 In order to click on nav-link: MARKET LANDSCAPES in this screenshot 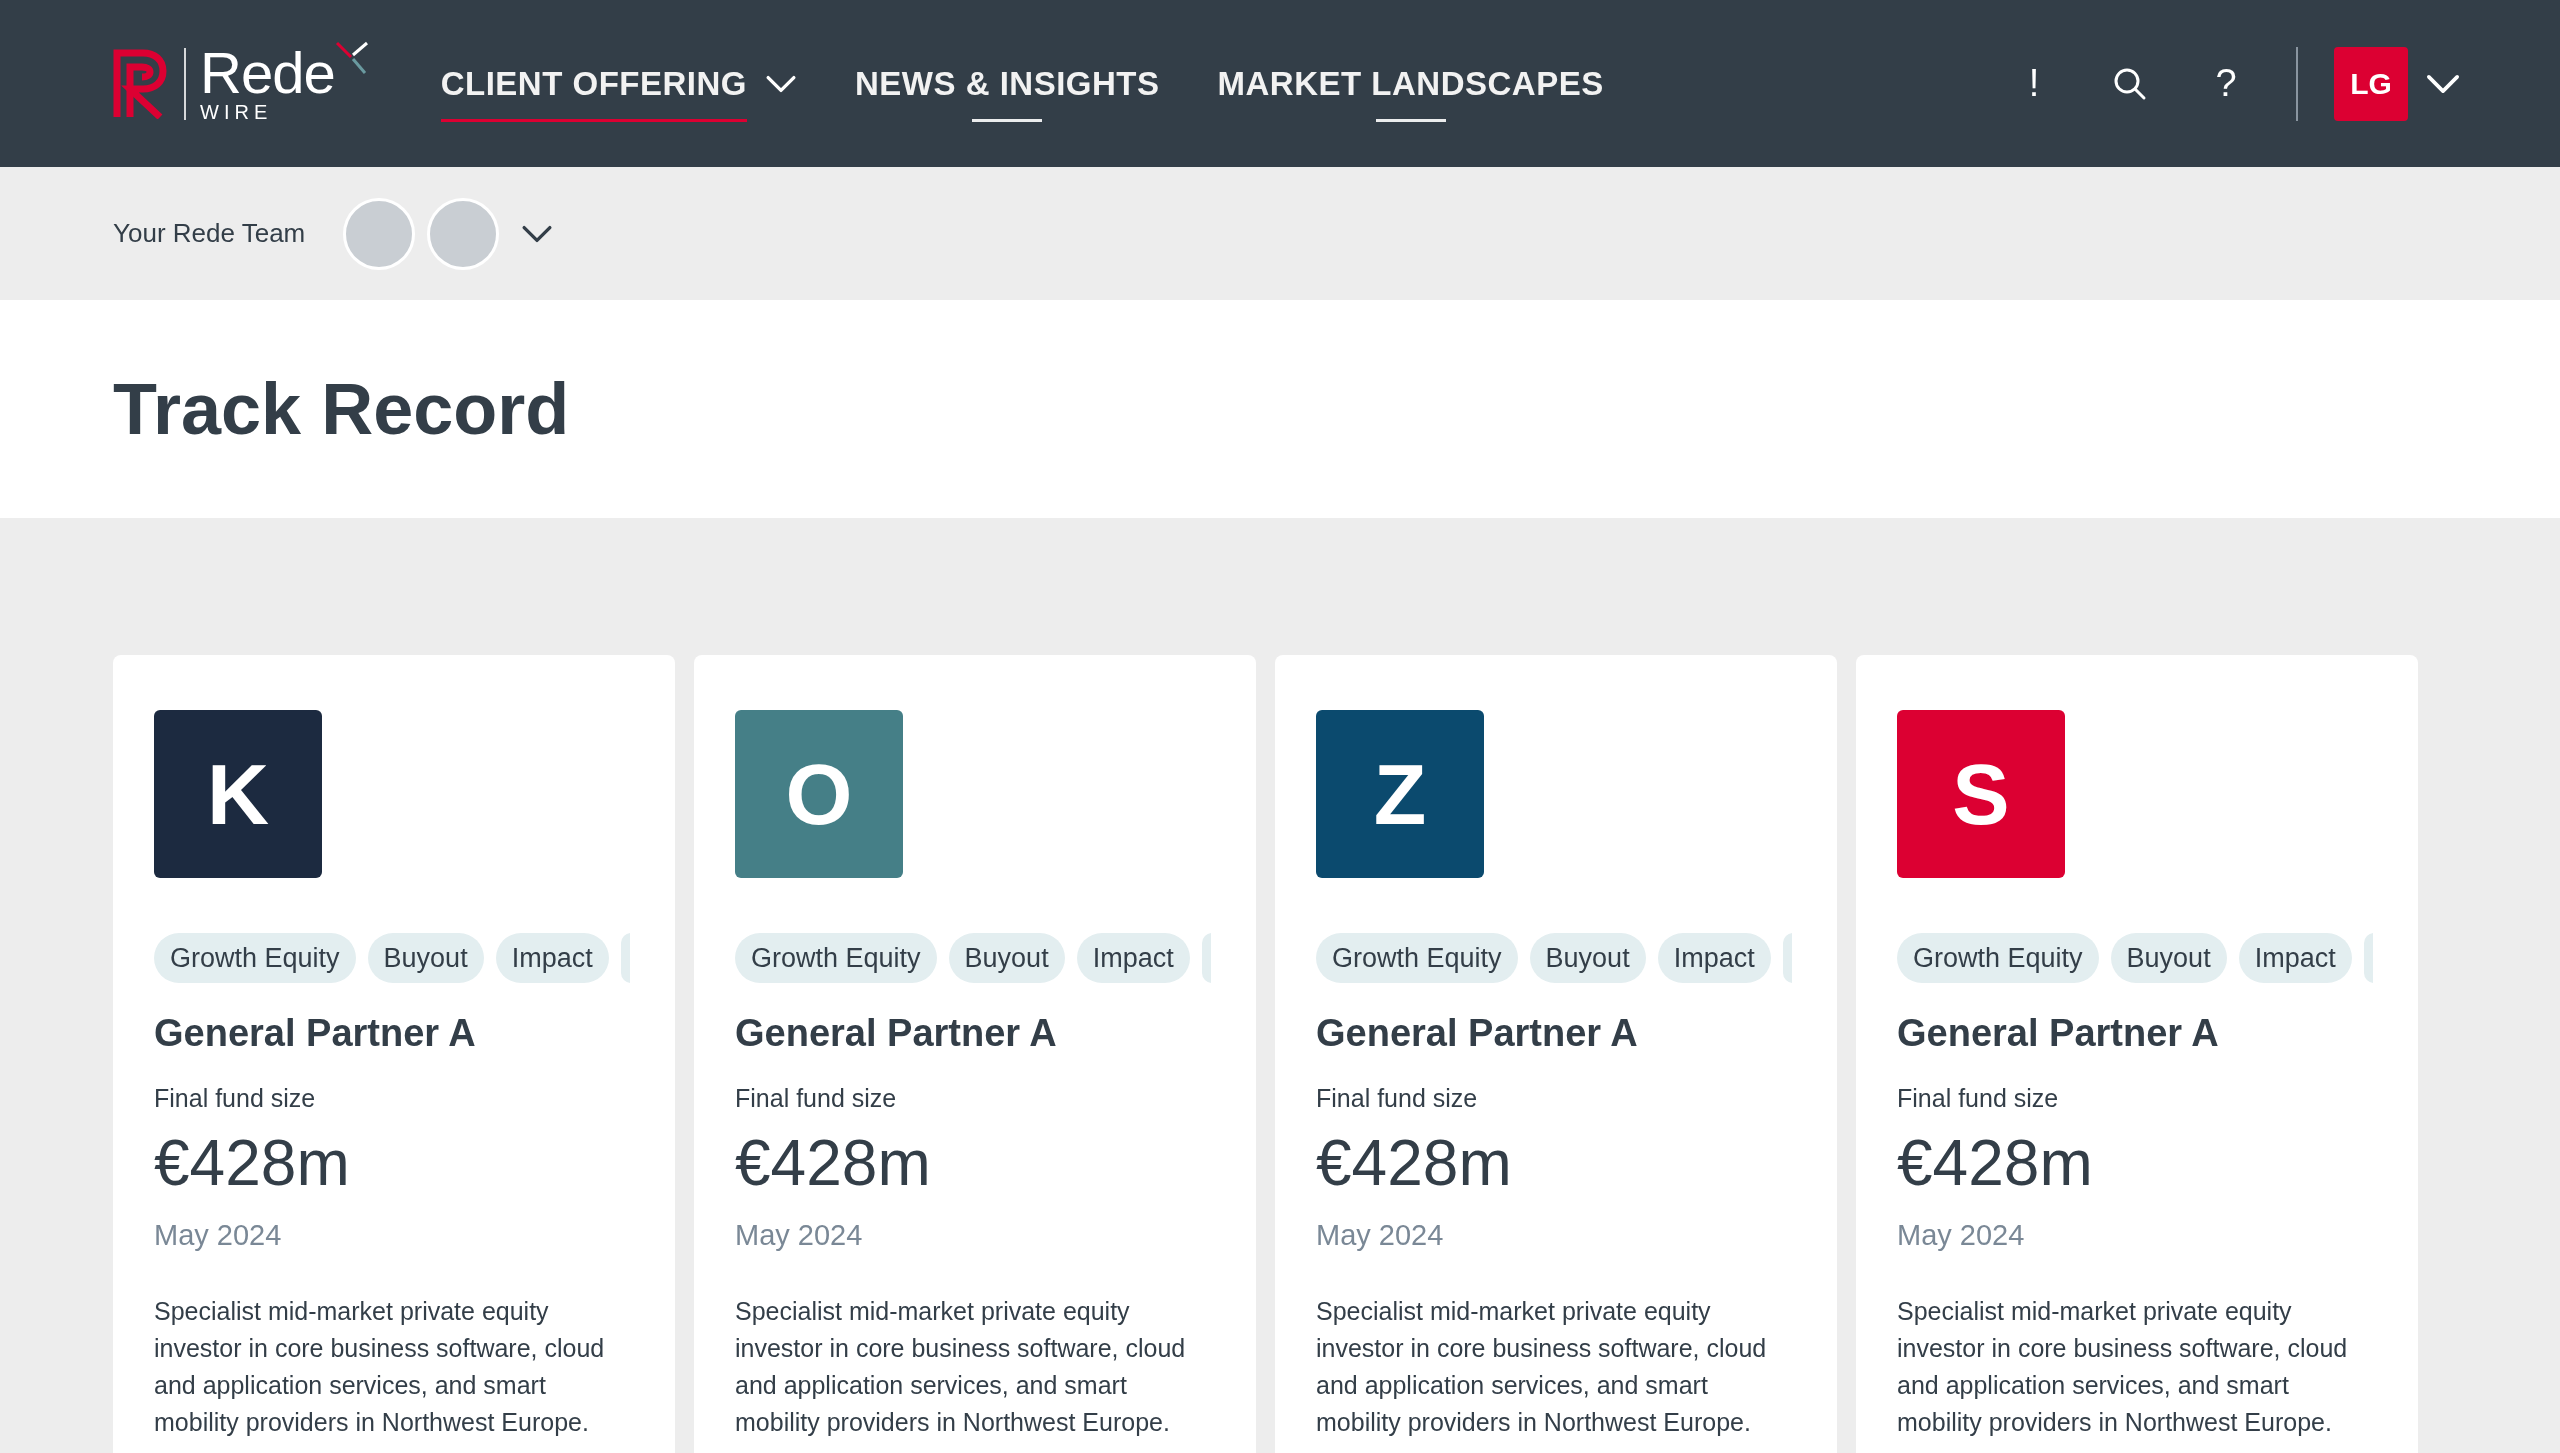, I will do `click(1410, 83)`.